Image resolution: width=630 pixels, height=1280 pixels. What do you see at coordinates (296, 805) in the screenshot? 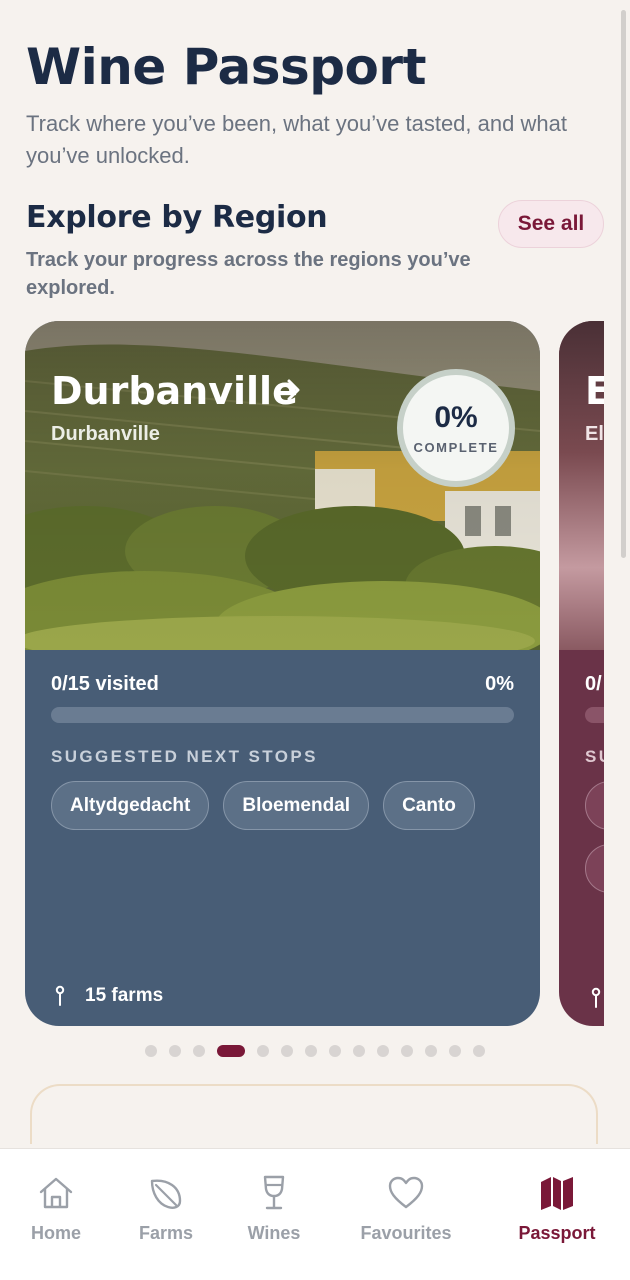
I see `suggested-stop-chip: Bloemendal` at bounding box center [296, 805].